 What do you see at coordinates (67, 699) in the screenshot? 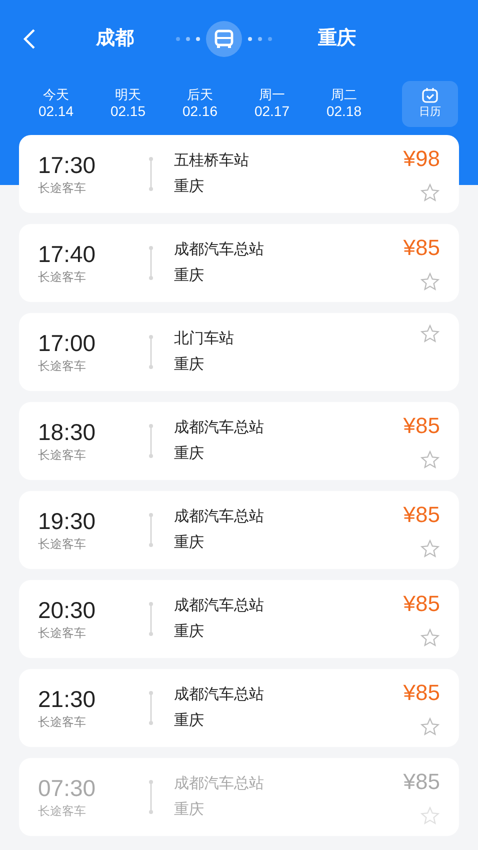
I see `departure-time: 21:30` at bounding box center [67, 699].